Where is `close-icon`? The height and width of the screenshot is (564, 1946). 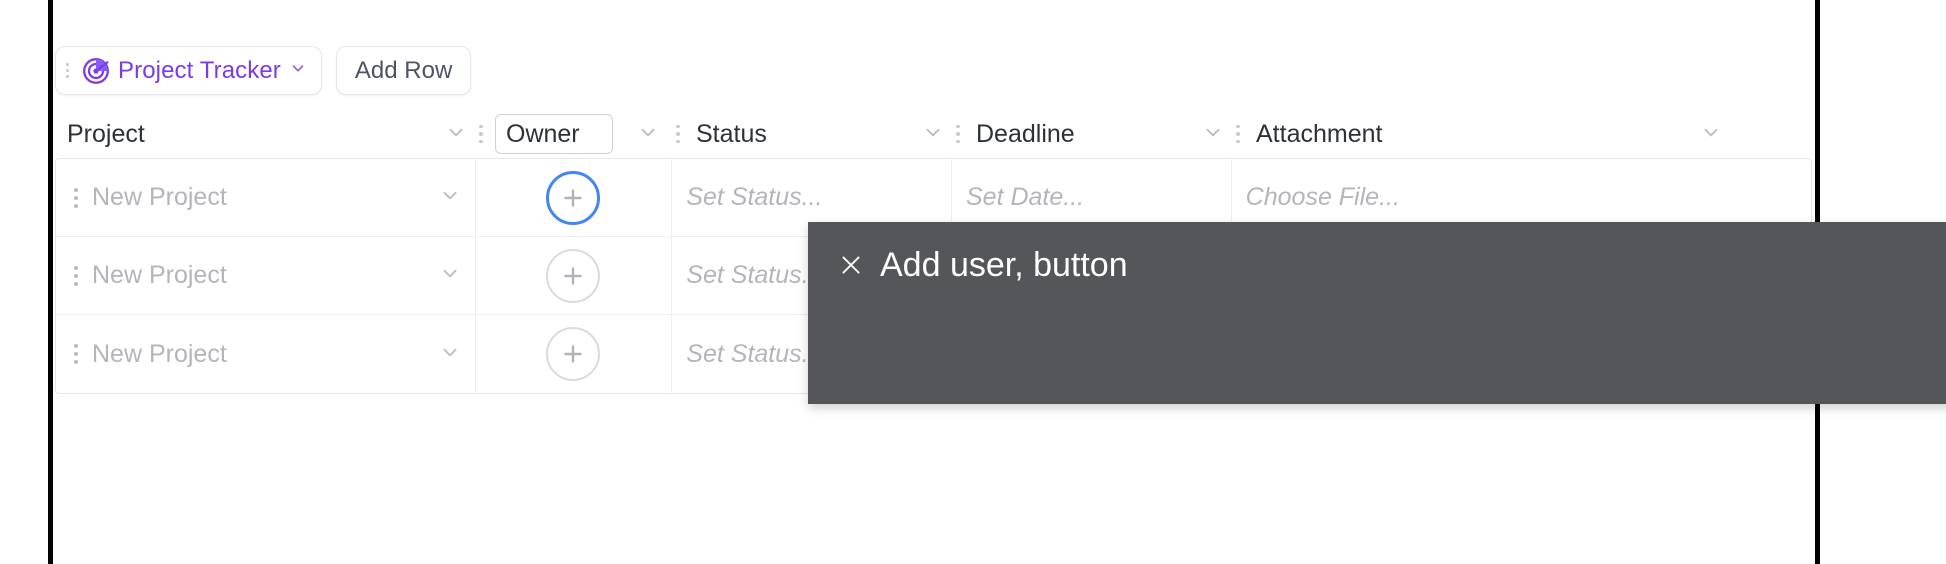 close-icon is located at coordinates (851, 265).